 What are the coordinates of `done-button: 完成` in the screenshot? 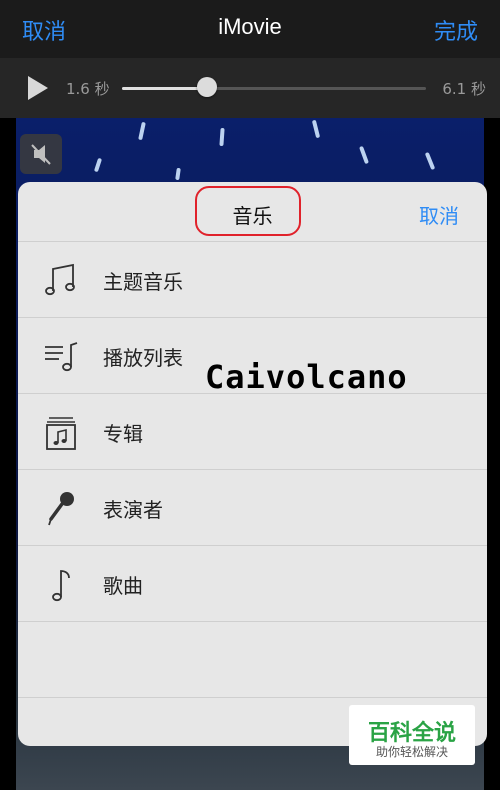 It's located at (456, 30).